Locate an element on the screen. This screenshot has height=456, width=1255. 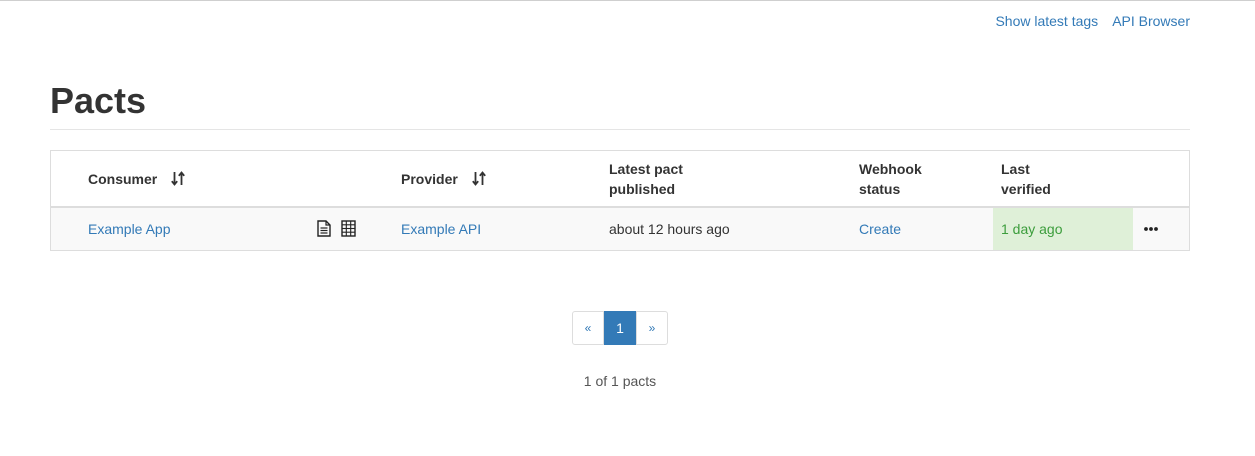
more-options-icon is located at coordinates (1151, 229).